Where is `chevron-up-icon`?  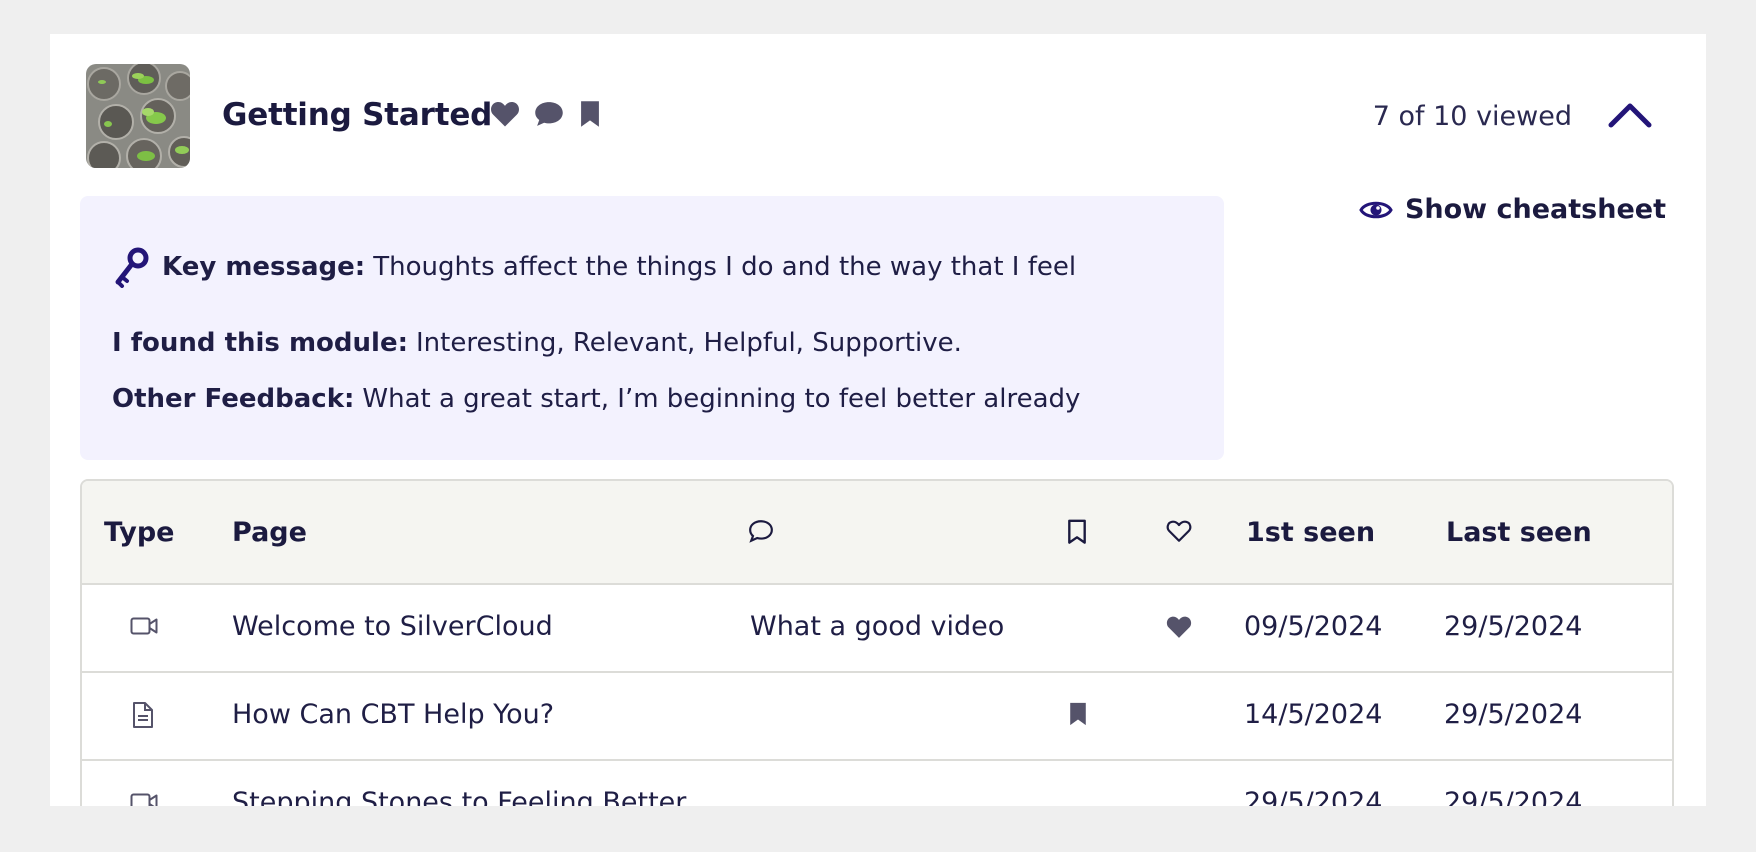 chevron-up-icon is located at coordinates (1630, 115).